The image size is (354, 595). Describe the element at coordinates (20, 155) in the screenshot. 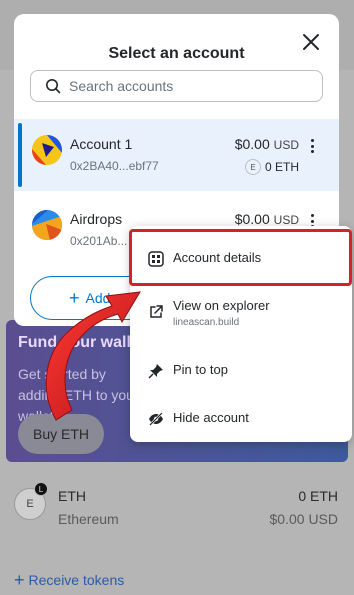

I see `selected-indicator` at that location.